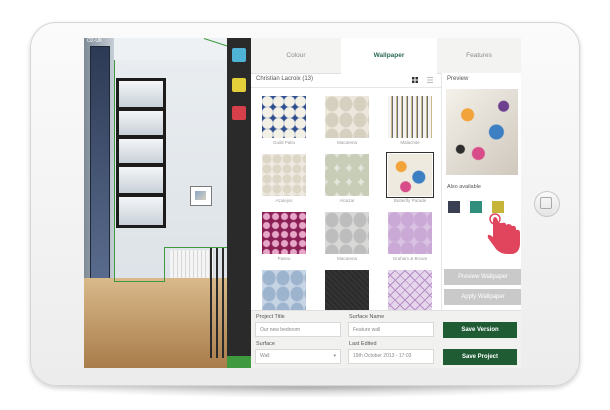 Image resolution: width=610 pixels, height=410 pixels. What do you see at coordinates (239, 85) in the screenshot?
I see `swatch-yellow-icon` at bounding box center [239, 85].